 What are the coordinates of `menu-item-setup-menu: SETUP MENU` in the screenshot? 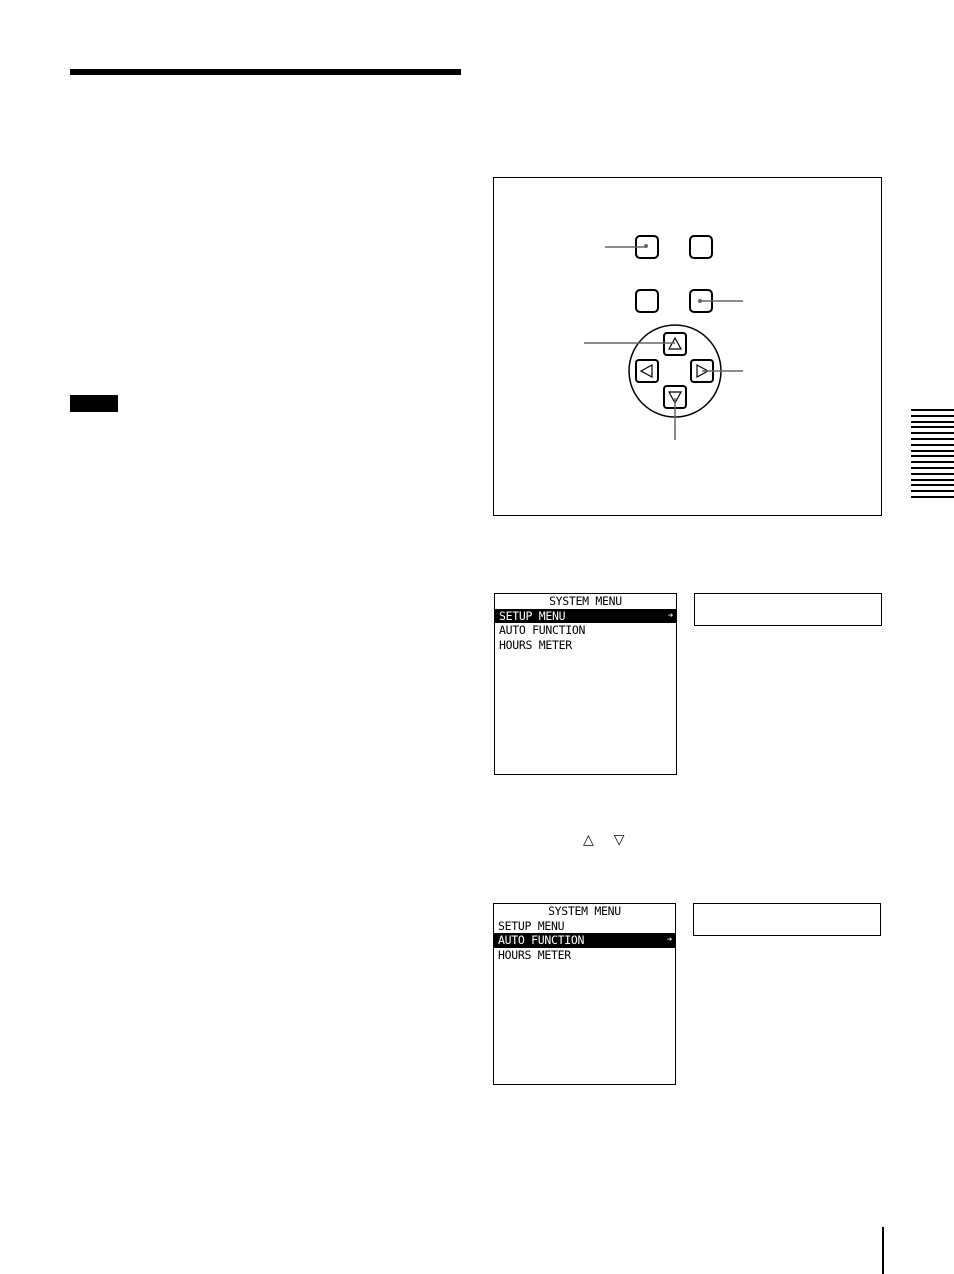 It's located at (531, 925).